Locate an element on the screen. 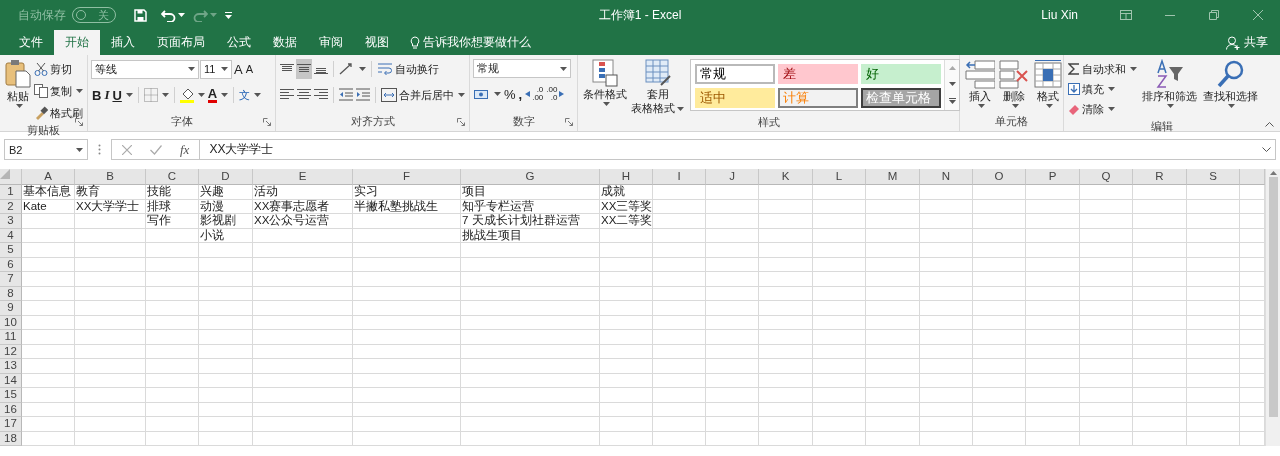 Image resolution: width=1280 pixels, height=456 pixels. column-header: N is located at coordinates (946, 177).